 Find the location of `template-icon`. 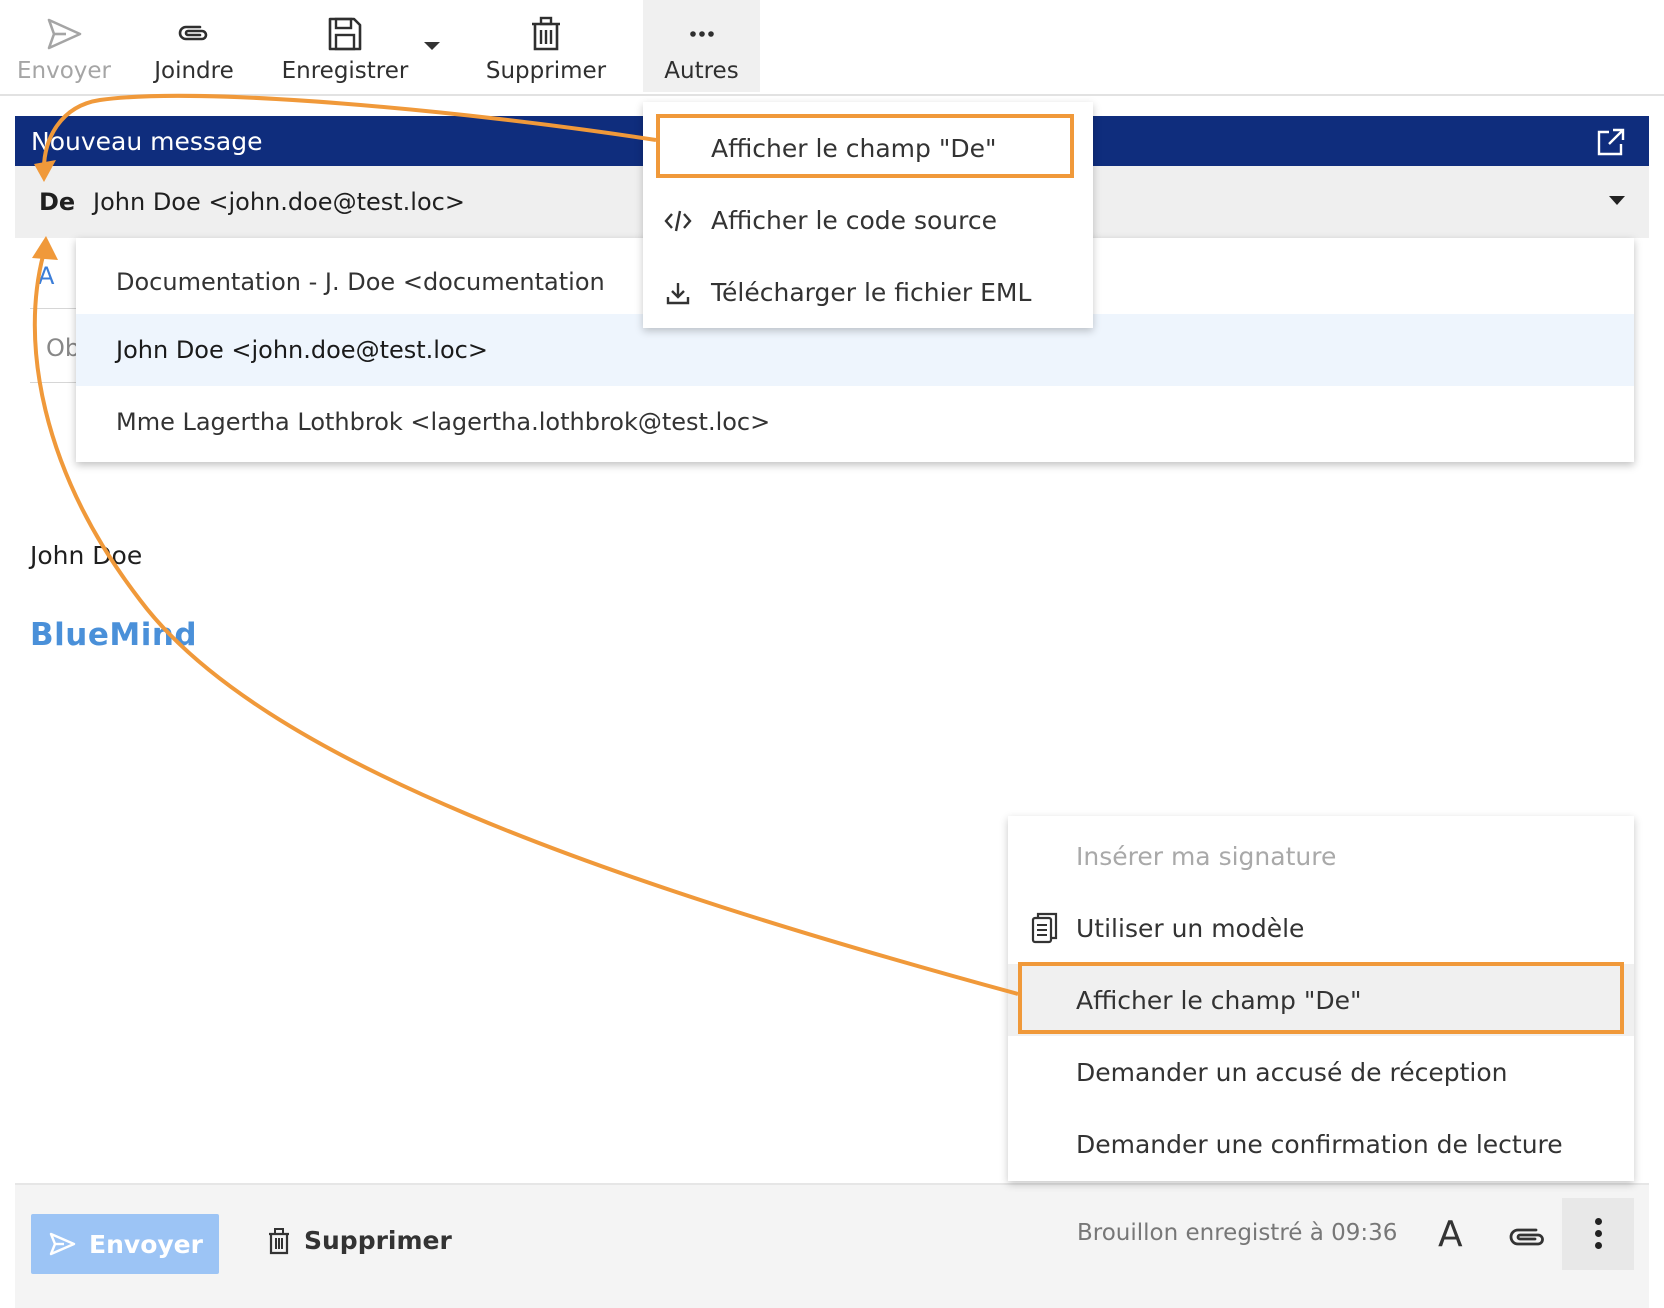

template-icon is located at coordinates (1044, 928).